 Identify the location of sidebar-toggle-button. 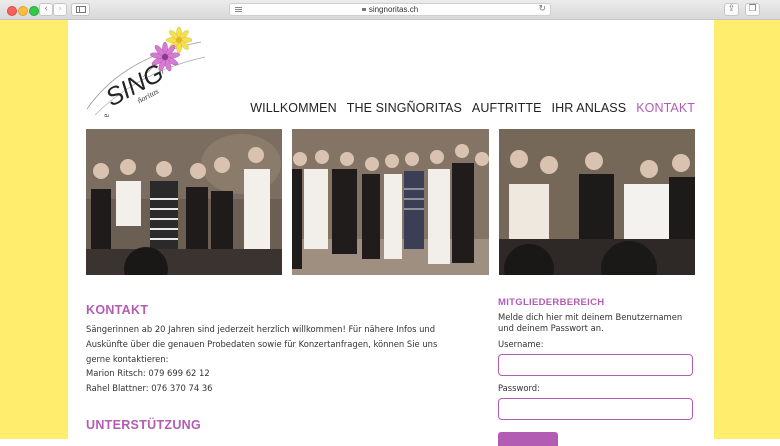
(80, 9).